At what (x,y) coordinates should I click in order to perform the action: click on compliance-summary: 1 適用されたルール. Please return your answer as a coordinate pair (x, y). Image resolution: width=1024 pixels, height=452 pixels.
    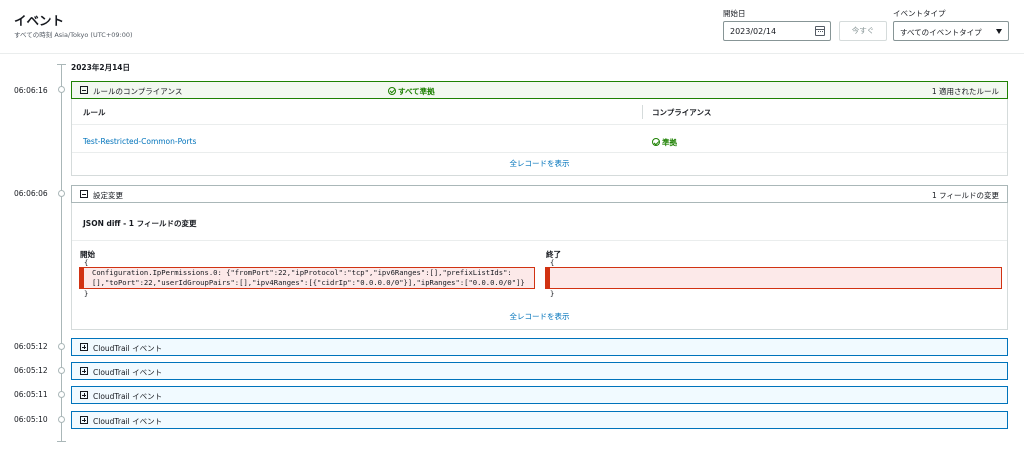
    Looking at the image, I should click on (965, 91).